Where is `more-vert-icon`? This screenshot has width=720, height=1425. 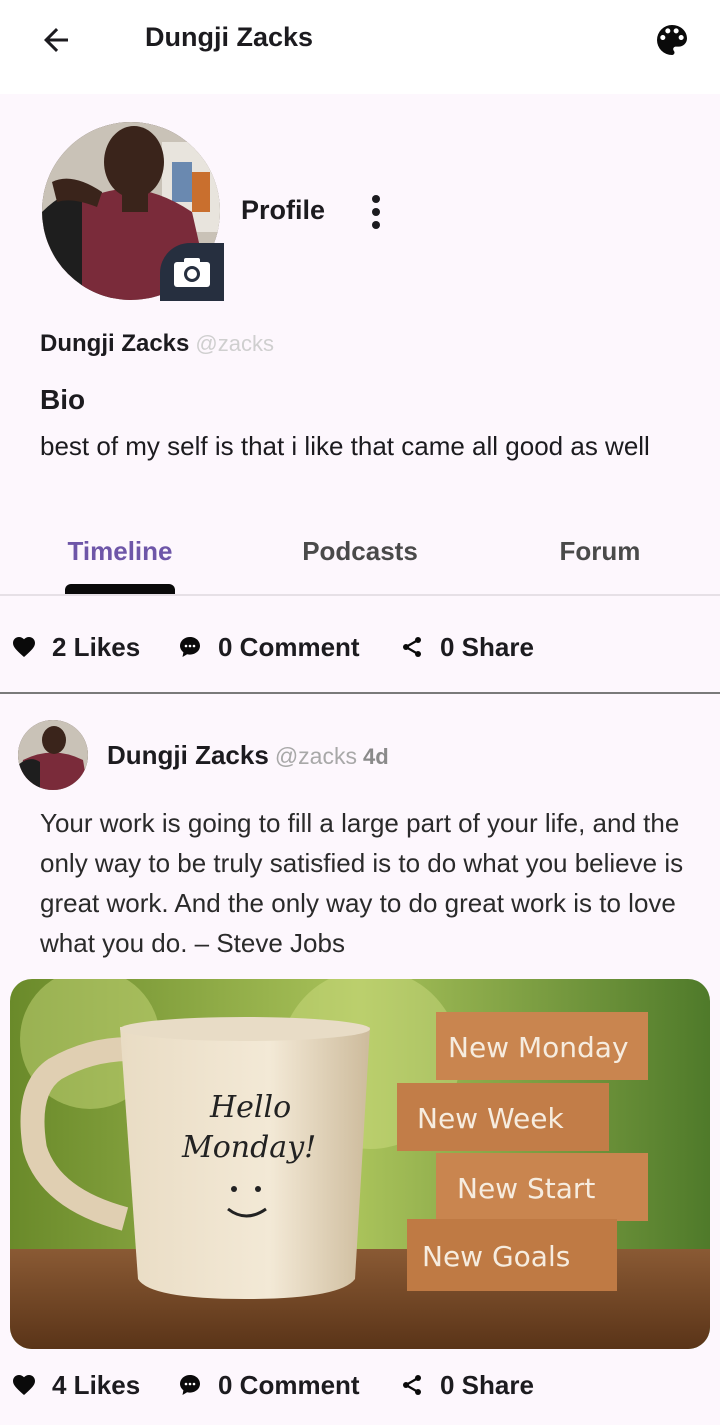 more-vert-icon is located at coordinates (376, 212).